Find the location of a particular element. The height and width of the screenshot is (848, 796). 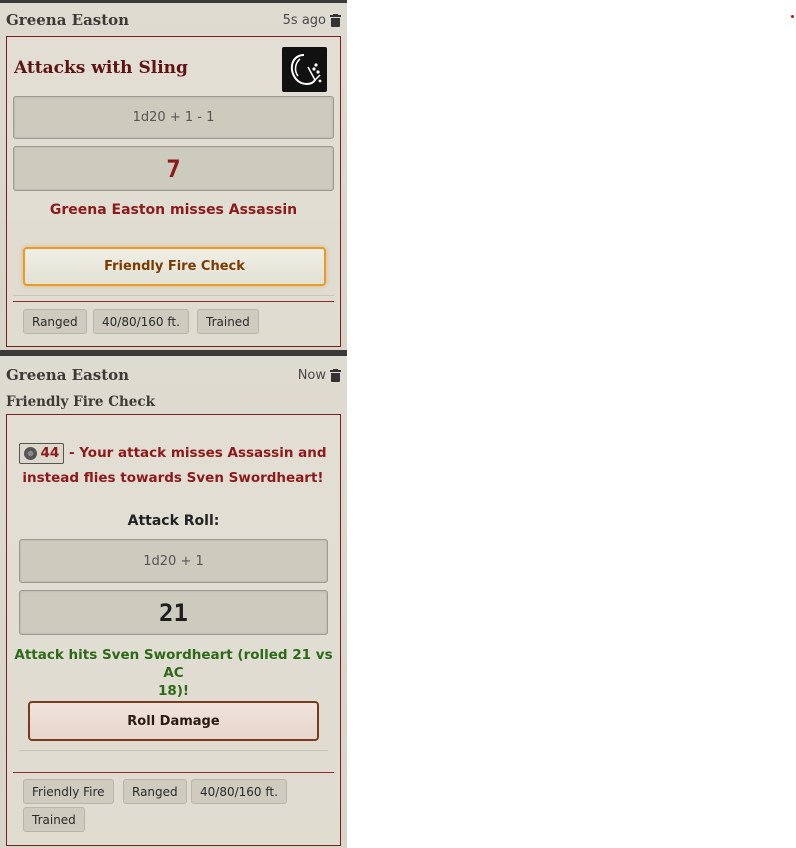

flavor-text-line-1: - Your attack misses Assassin and is located at coordinates (195, 453).